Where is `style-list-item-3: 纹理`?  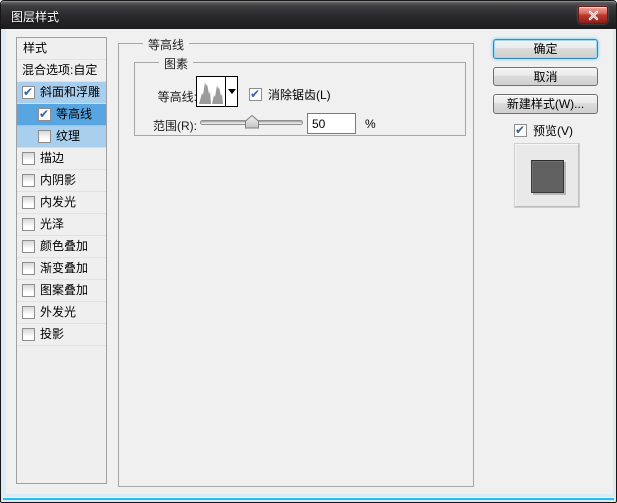 style-list-item-3: 纹理 is located at coordinates (61, 137).